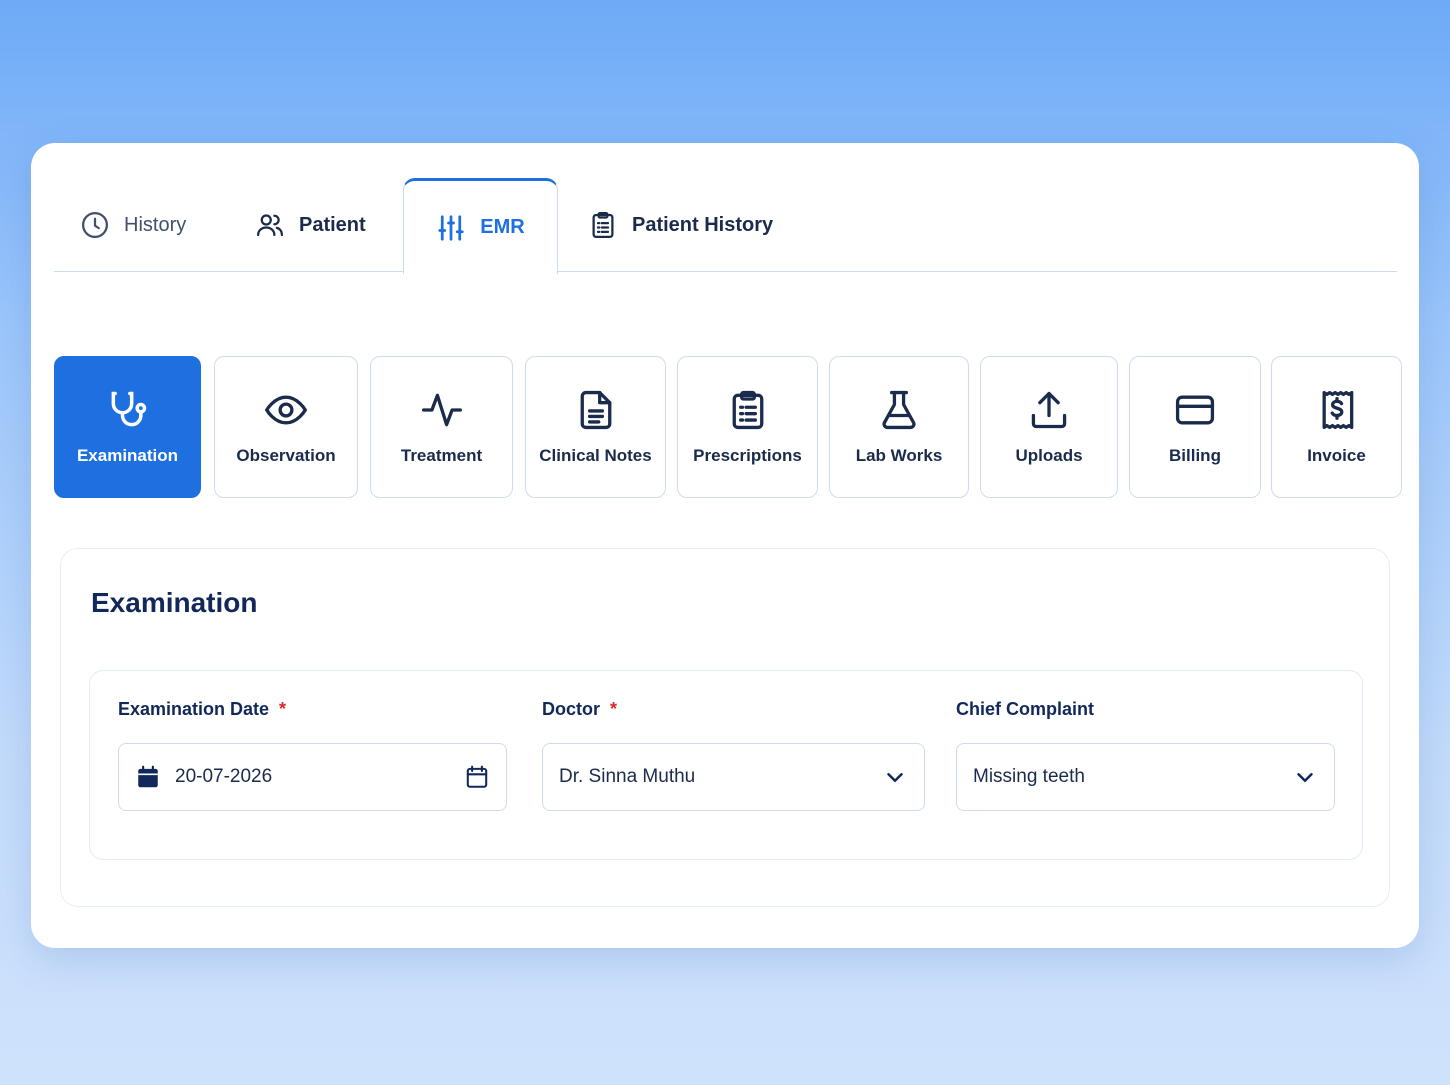  What do you see at coordinates (571, 709) in the screenshot?
I see `doctor-label: Doctor` at bounding box center [571, 709].